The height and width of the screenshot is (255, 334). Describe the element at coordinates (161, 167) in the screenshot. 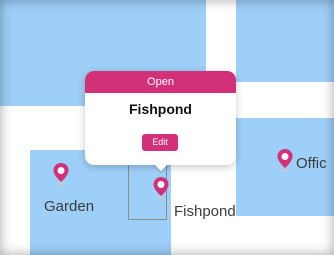

I see `popup-pointer` at that location.